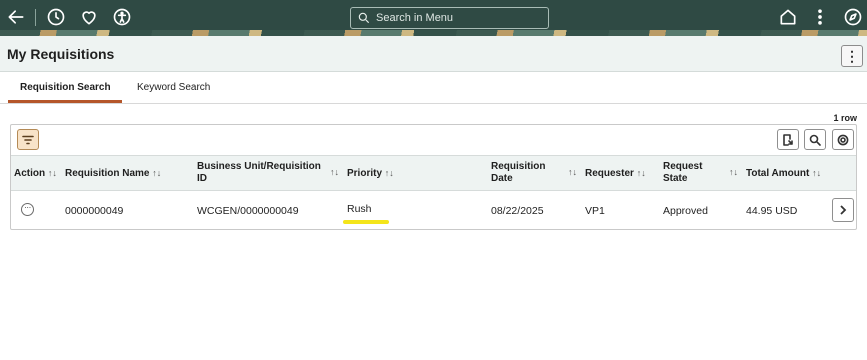 The width and height of the screenshot is (867, 360). Describe the element at coordinates (783, 173) in the screenshot. I see `column-header-total-amount: Total Amount ↑↓` at that location.